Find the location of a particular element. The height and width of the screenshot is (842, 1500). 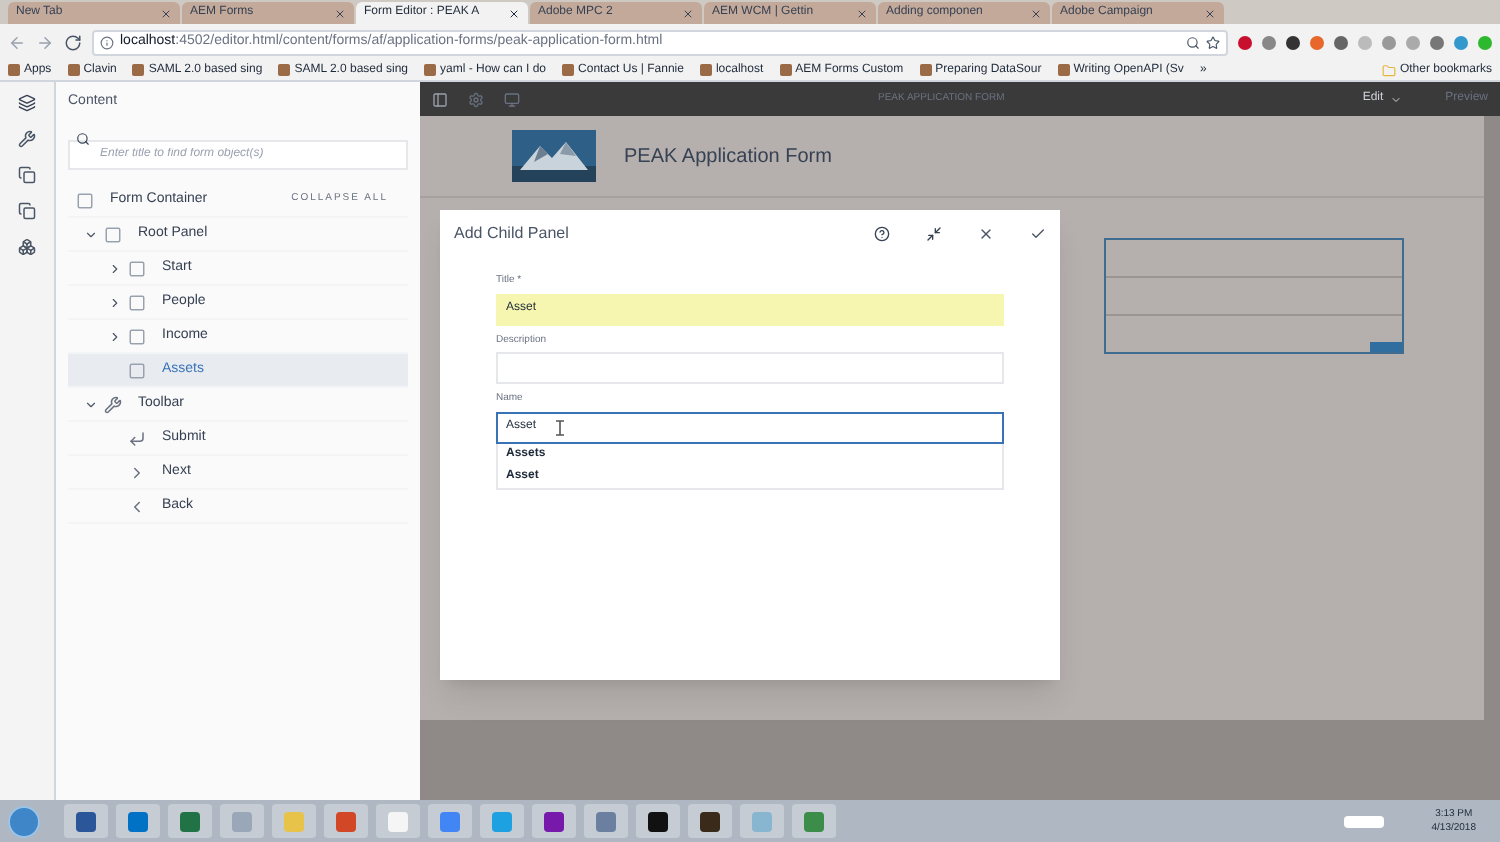

start-button is located at coordinates (24, 821).